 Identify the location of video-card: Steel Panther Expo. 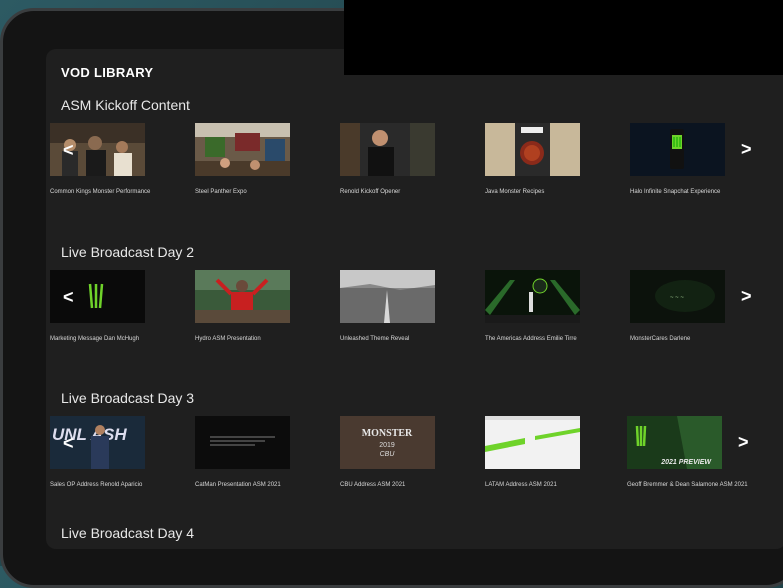
(270, 159).